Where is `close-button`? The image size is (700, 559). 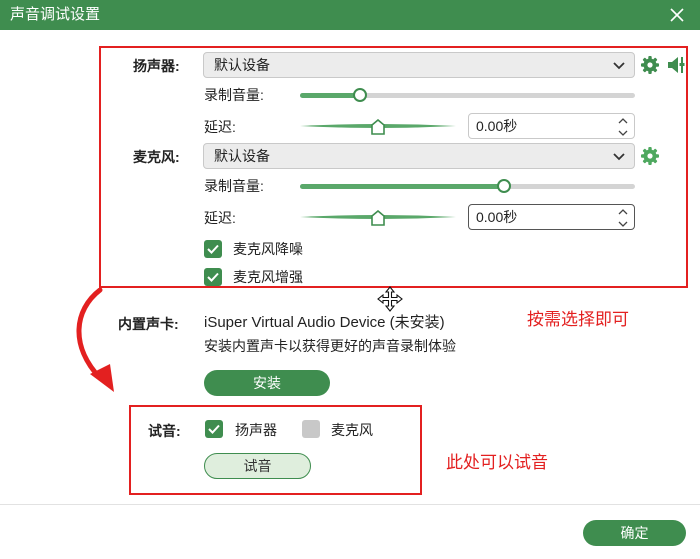
close-button is located at coordinates (677, 15).